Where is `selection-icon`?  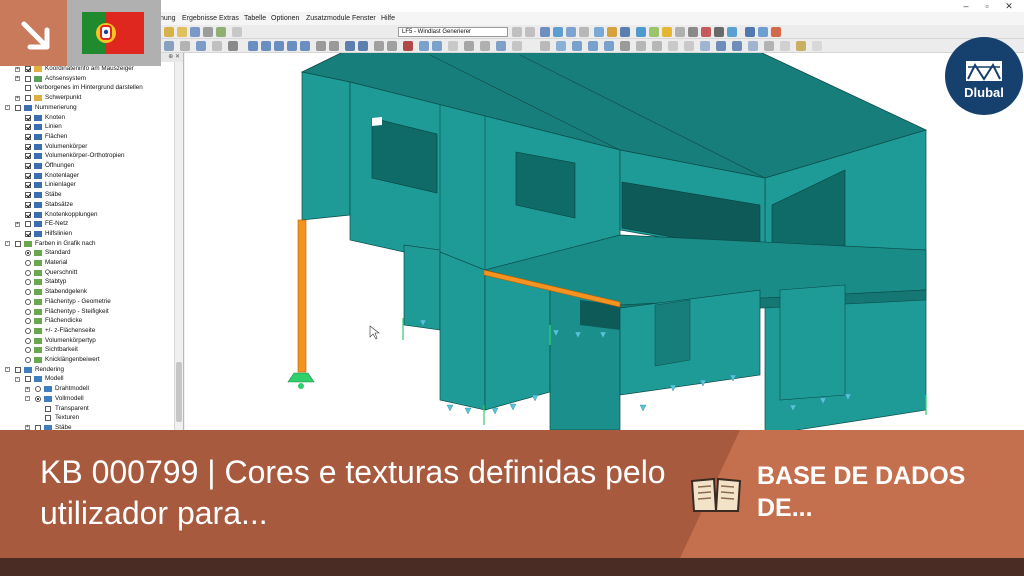
selection-icon is located at coordinates (612, 32).